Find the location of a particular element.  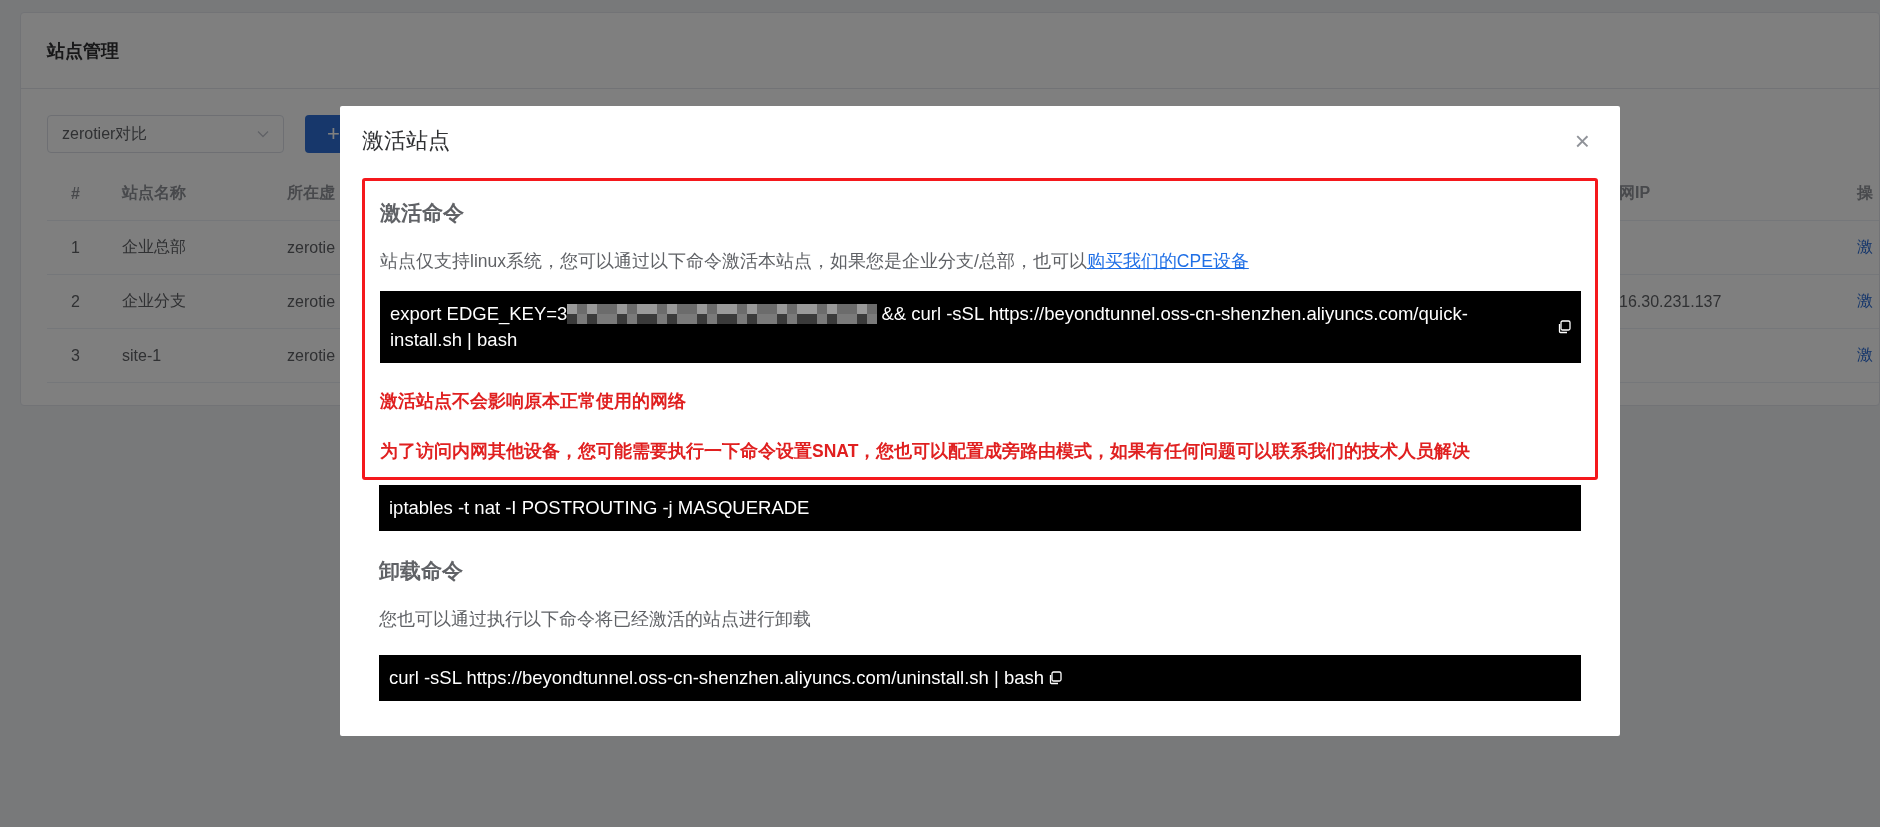

code-text: install.sh | bash is located at coordinates (454, 340).